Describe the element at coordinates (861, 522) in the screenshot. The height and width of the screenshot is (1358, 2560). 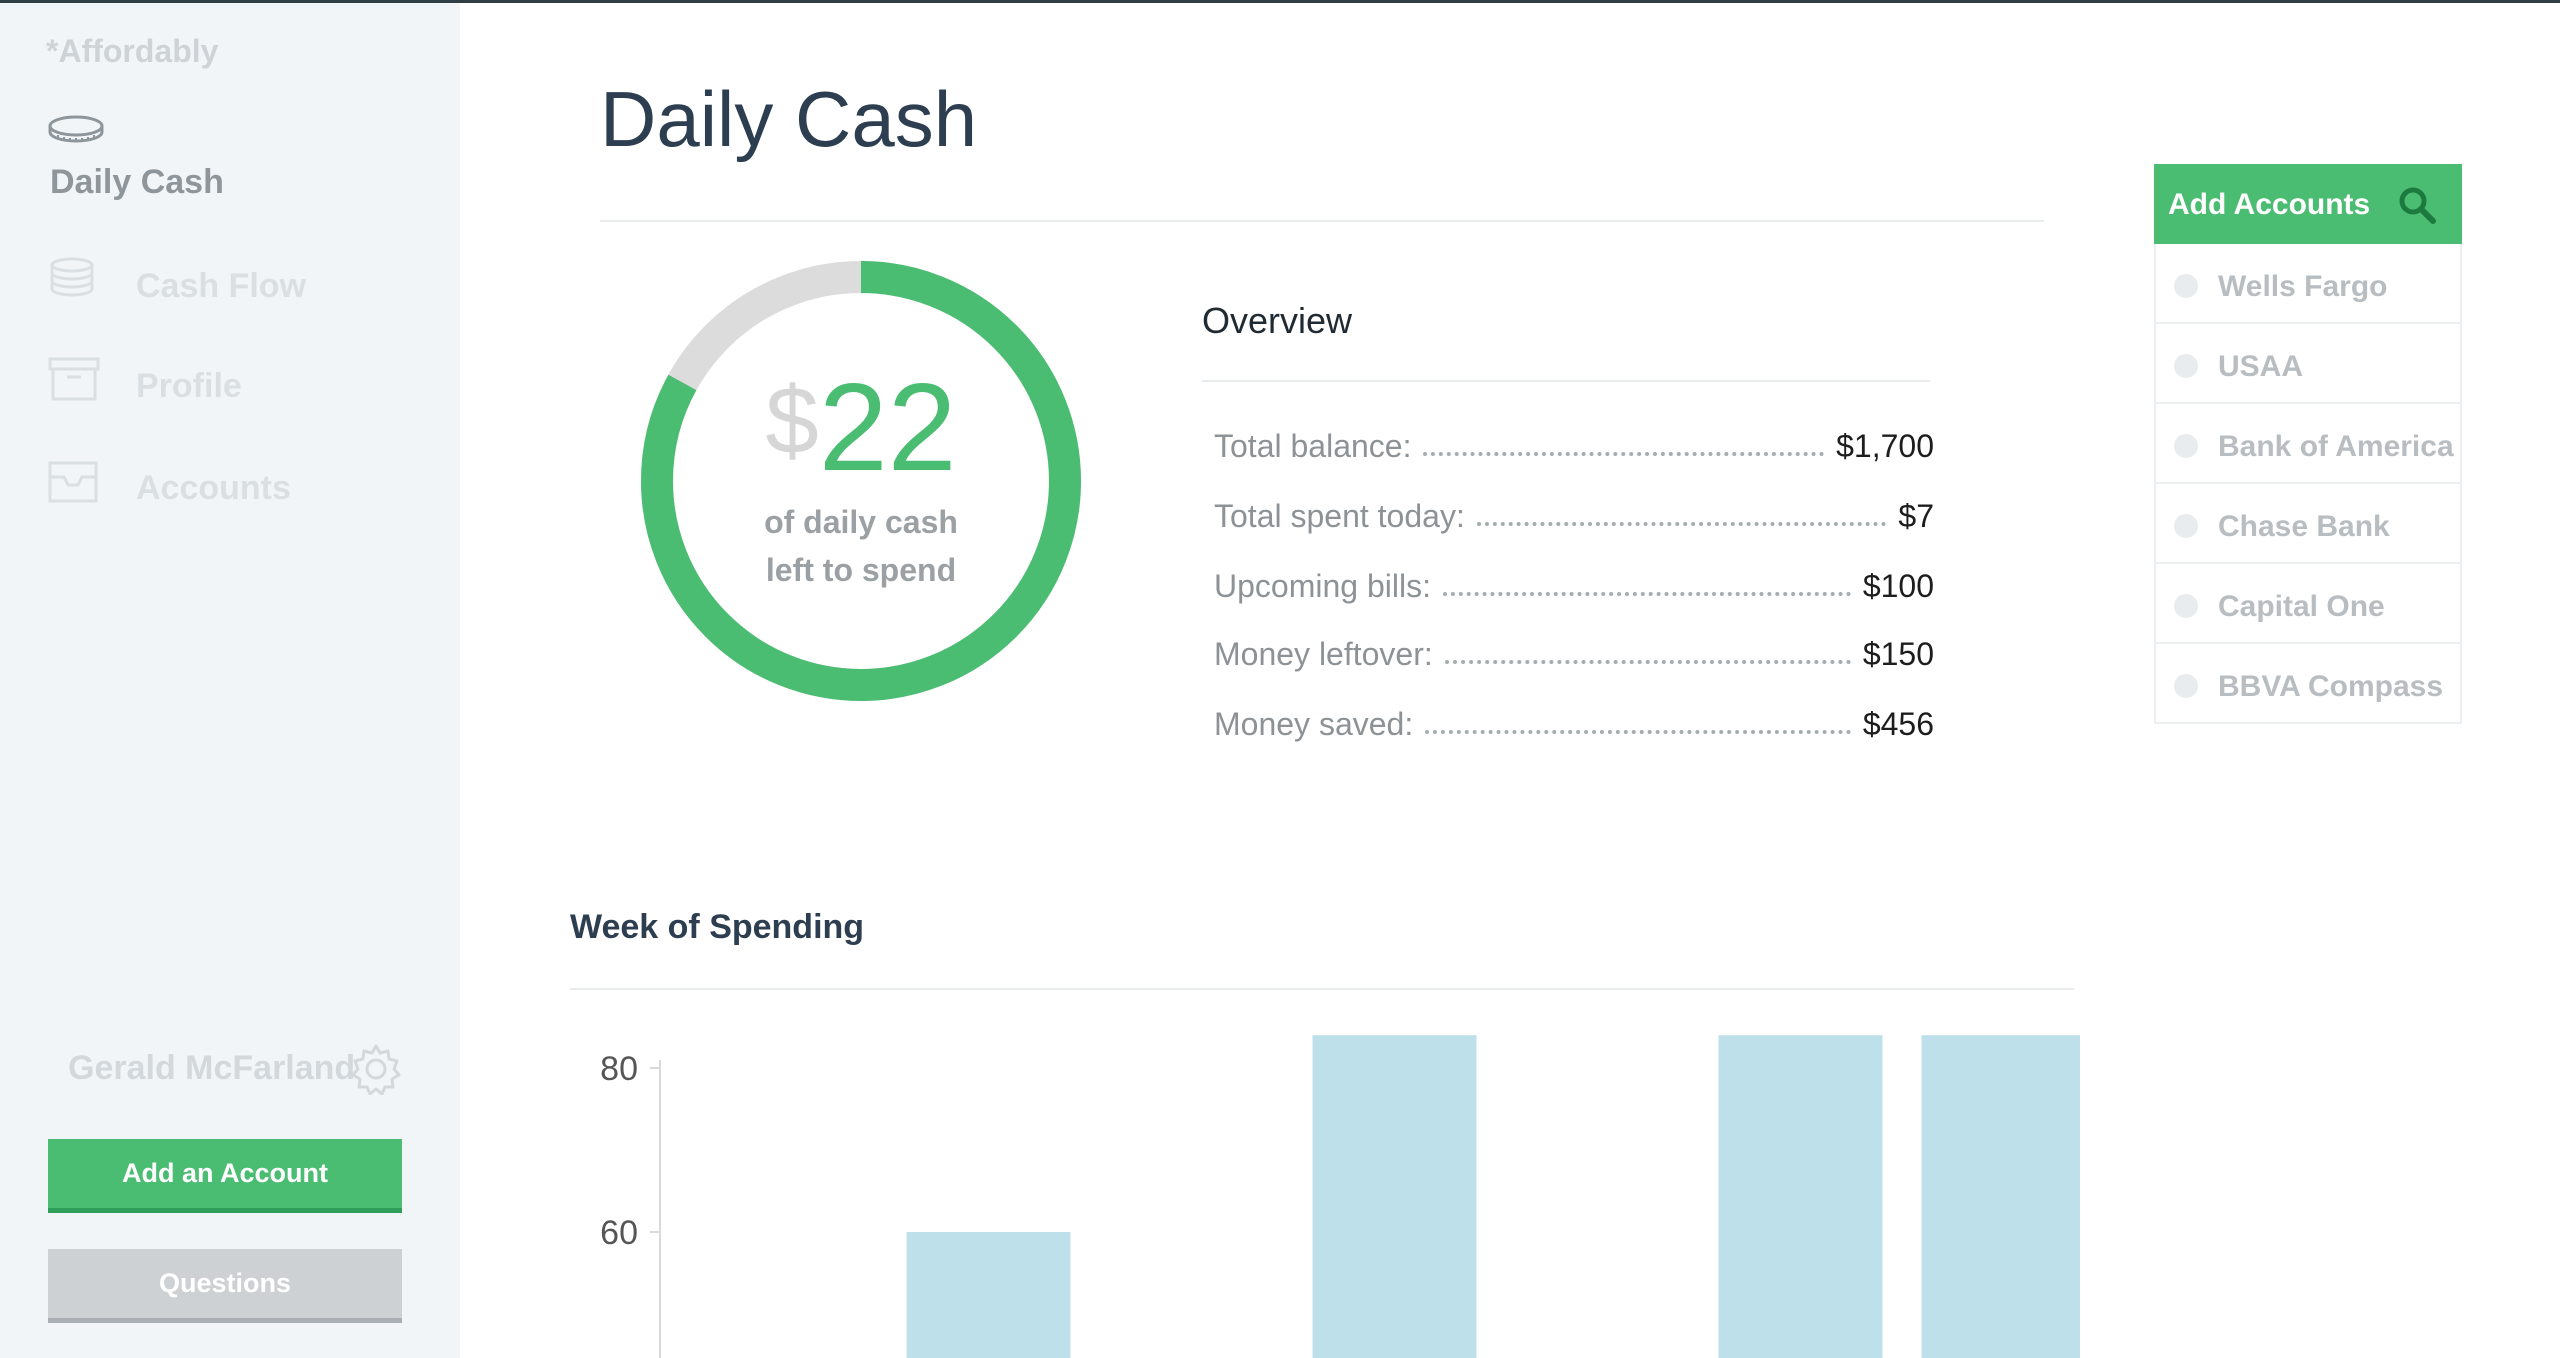
I see `gauge-caption-line1: of daily cash` at that location.